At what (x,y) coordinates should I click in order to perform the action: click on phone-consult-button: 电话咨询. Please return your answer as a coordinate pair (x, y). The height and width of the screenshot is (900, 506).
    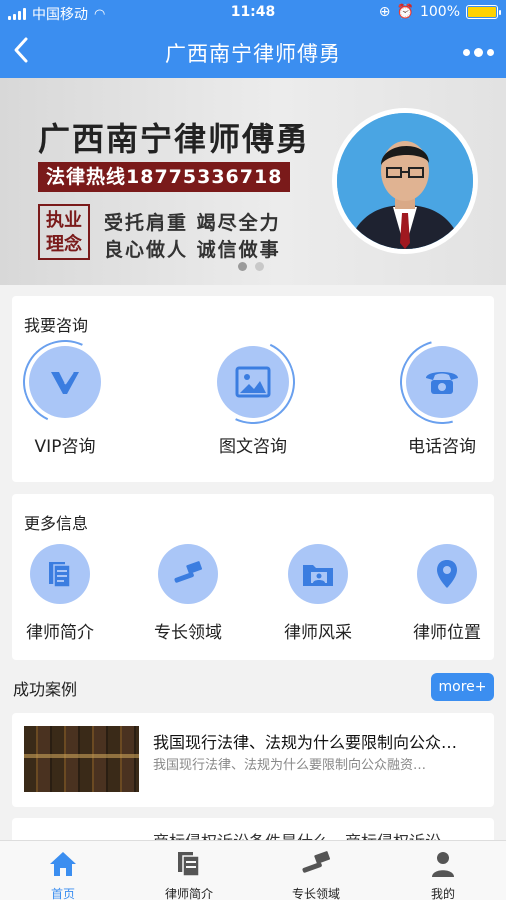
    Looking at the image, I should click on (442, 390).